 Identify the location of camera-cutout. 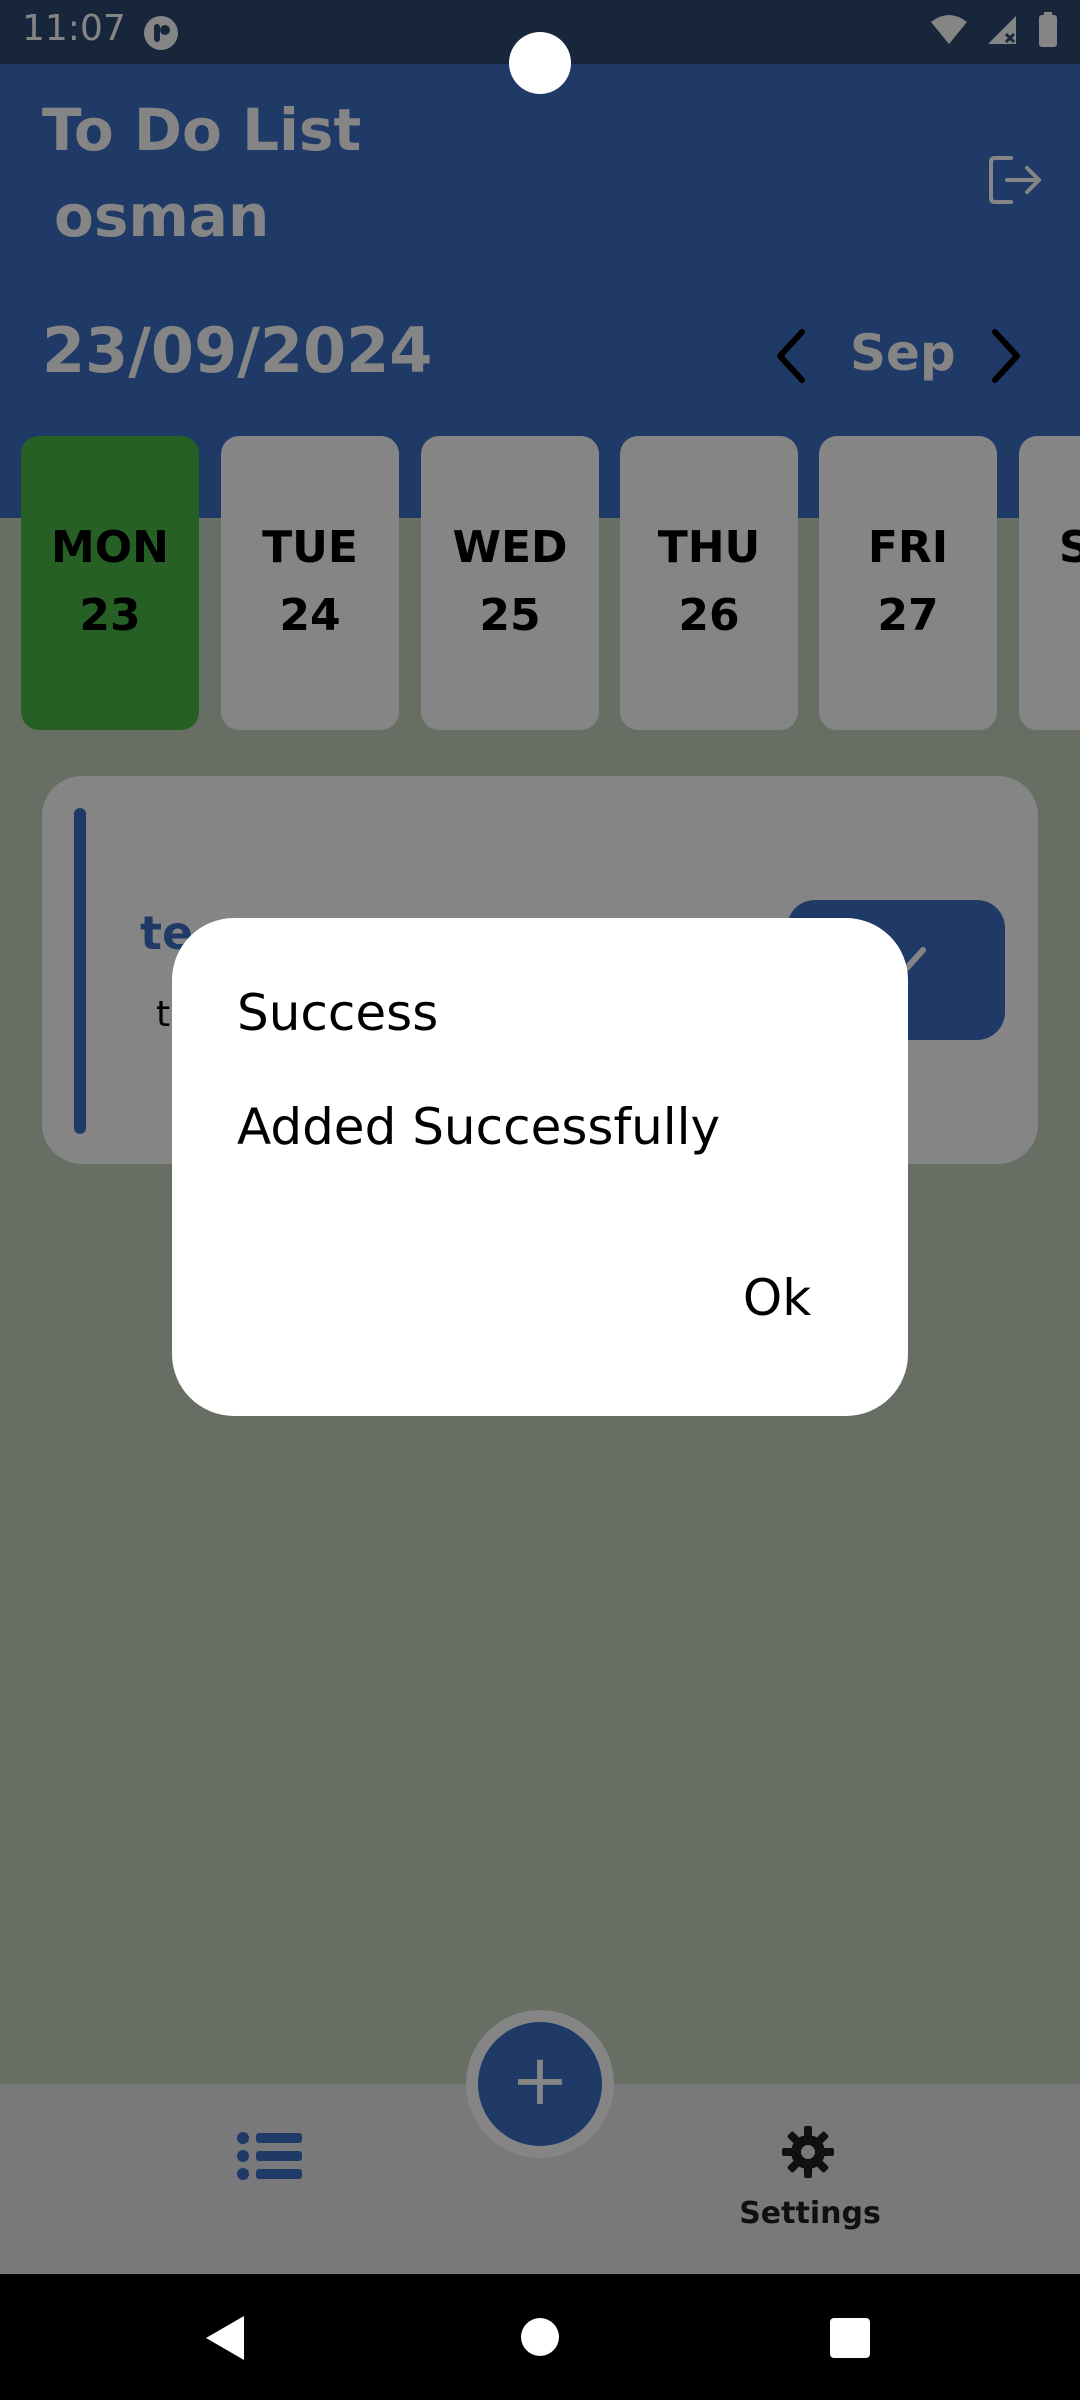
(540, 63).